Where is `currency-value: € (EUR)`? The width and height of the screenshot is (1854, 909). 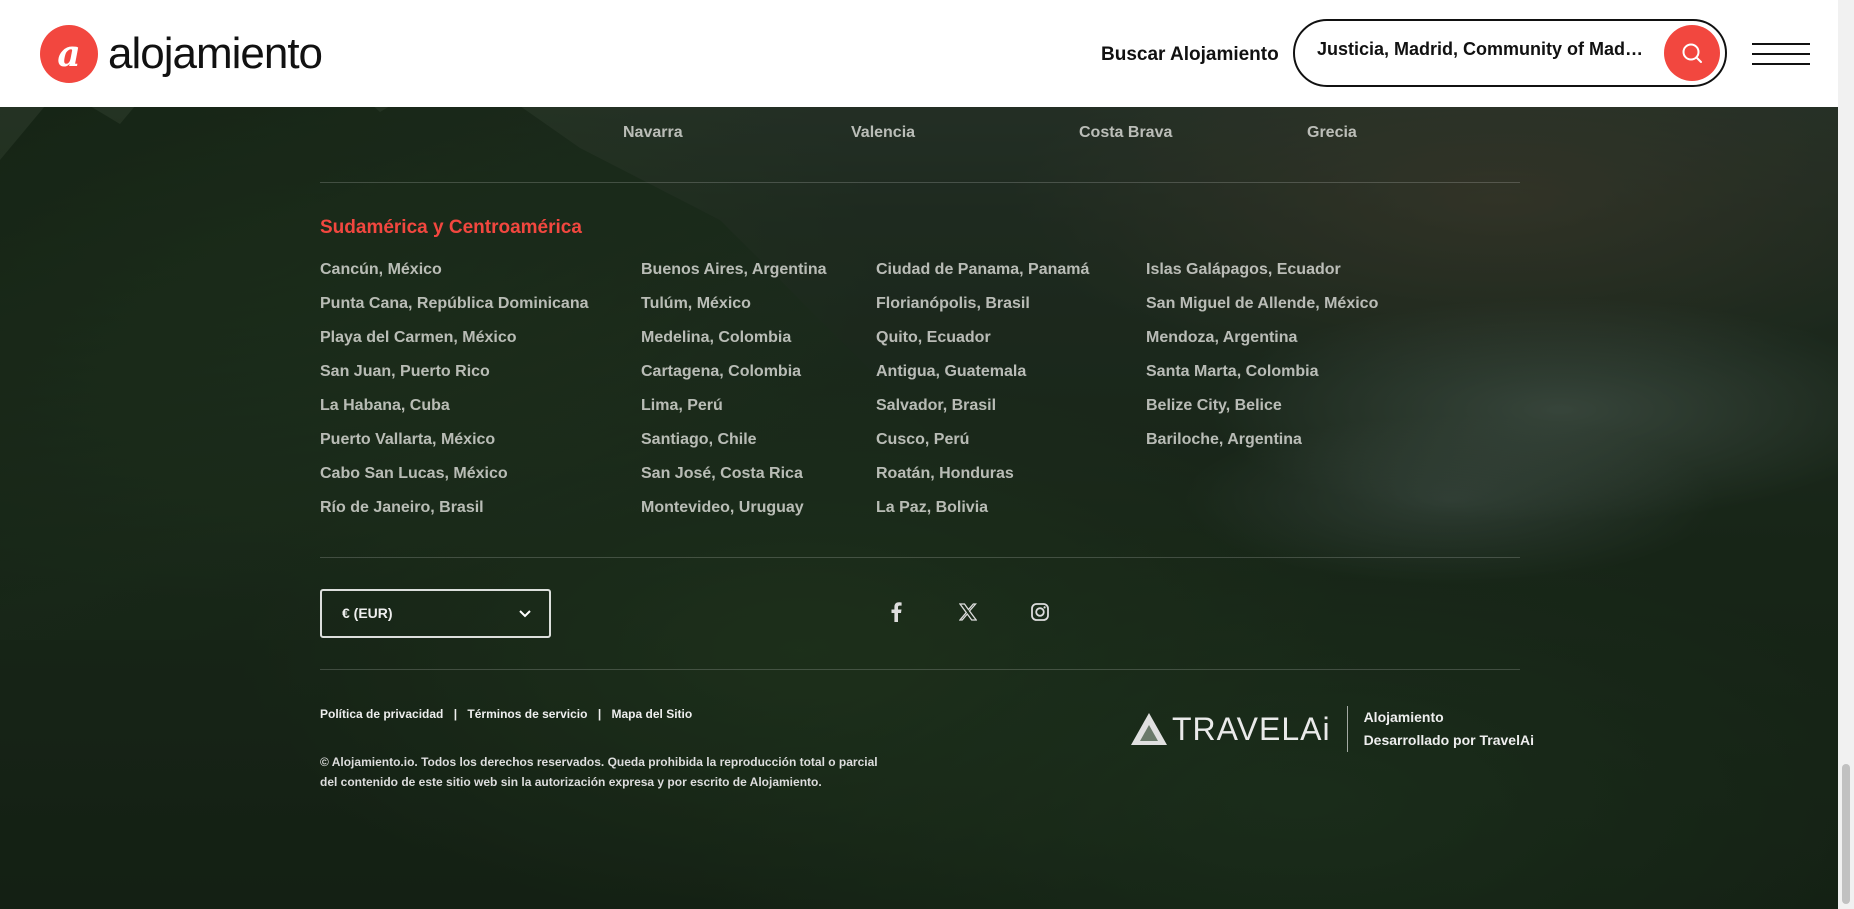 currency-value: € (EUR) is located at coordinates (367, 613).